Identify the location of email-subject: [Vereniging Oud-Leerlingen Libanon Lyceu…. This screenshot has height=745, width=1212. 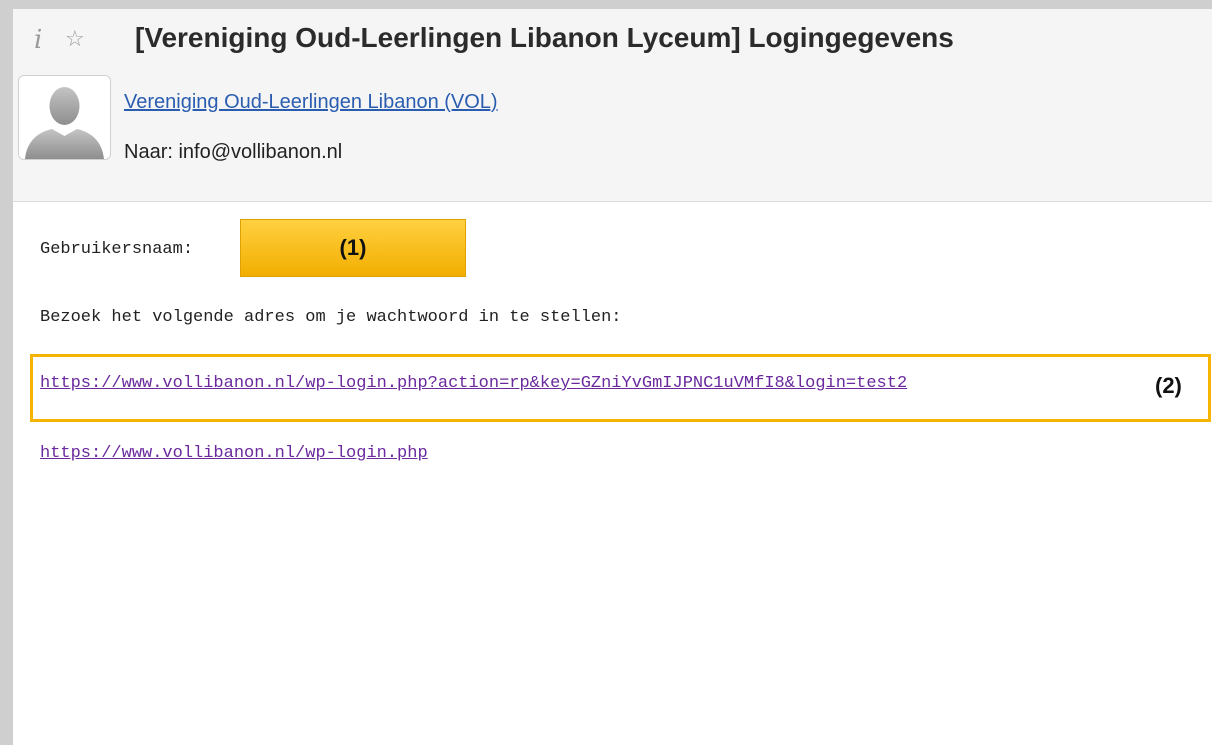
(544, 37).